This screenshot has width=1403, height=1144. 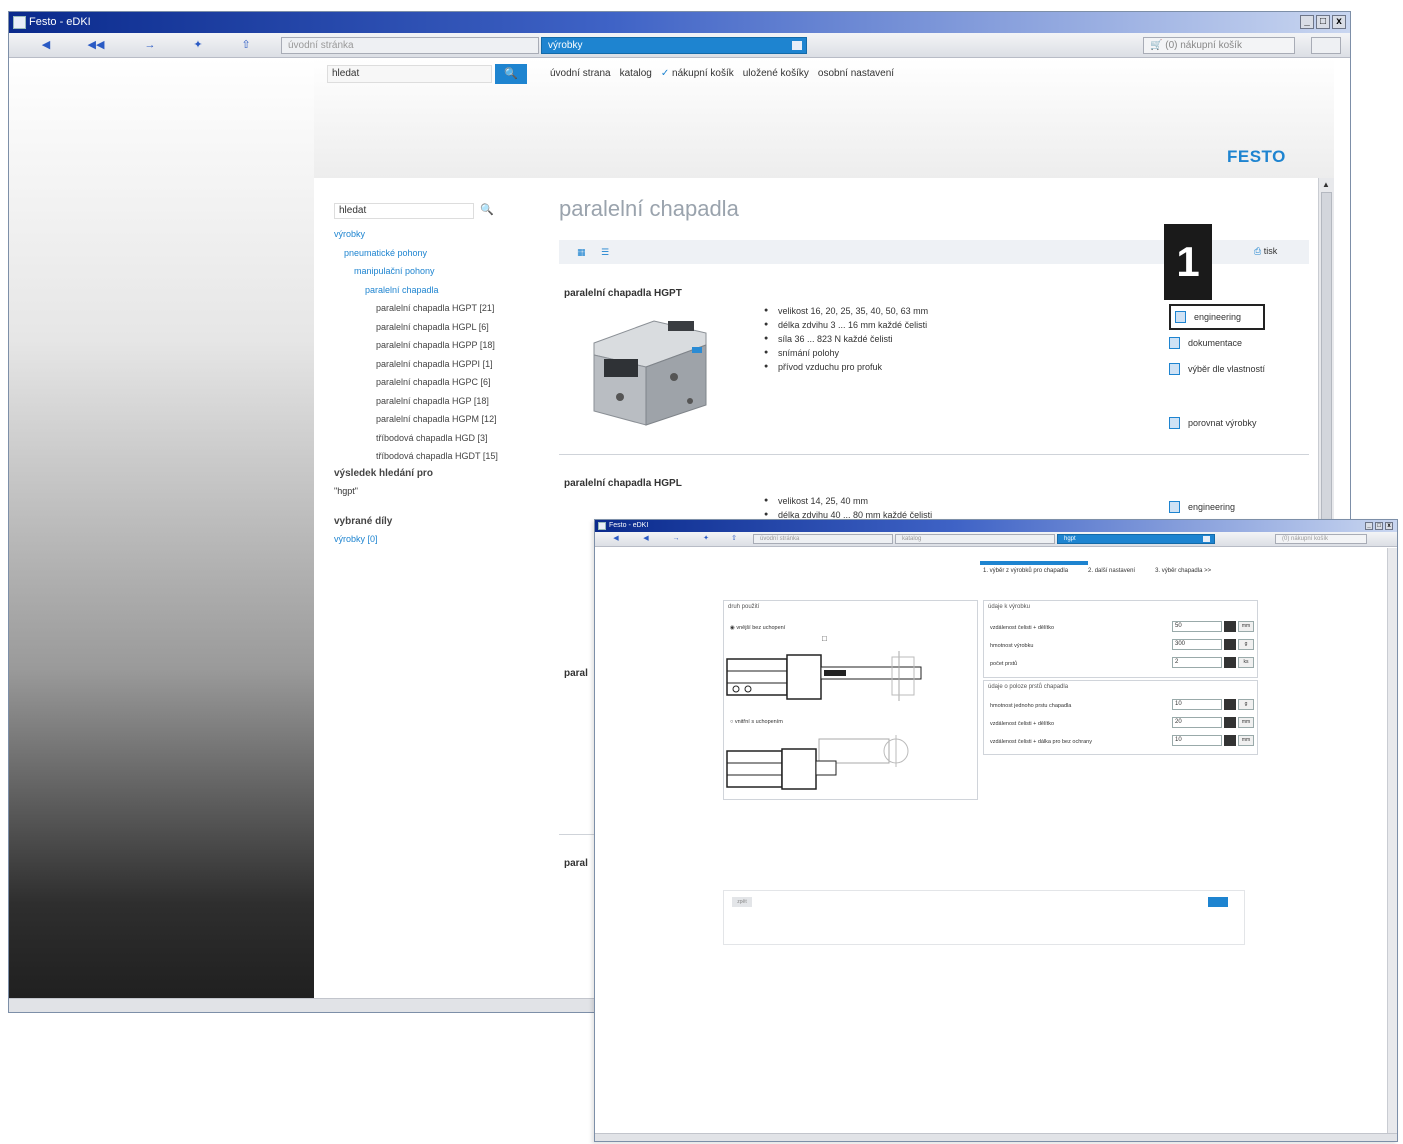 I want to click on grid-view-icon: ▦, so click(x=582, y=252).